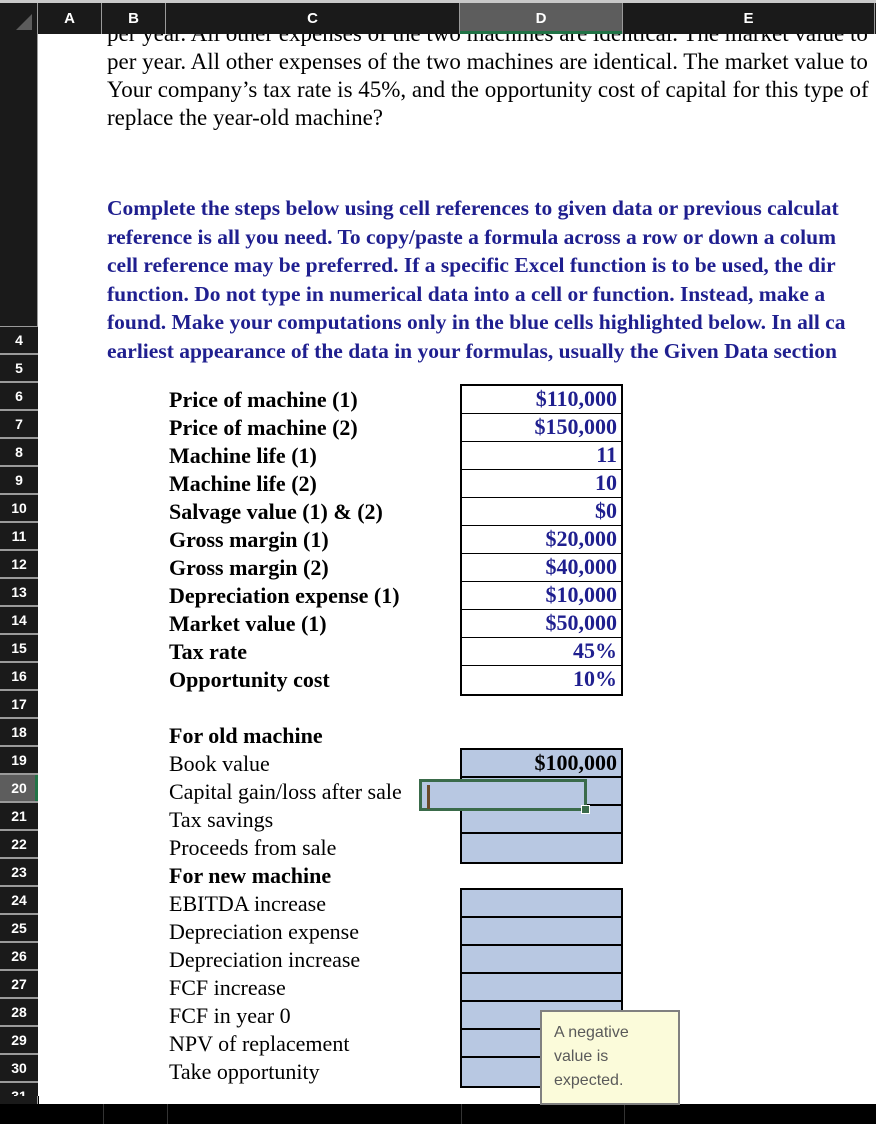 This screenshot has width=876, height=1124. Describe the element at coordinates (503, 795) in the screenshot. I see `active-cell-selection` at that location.